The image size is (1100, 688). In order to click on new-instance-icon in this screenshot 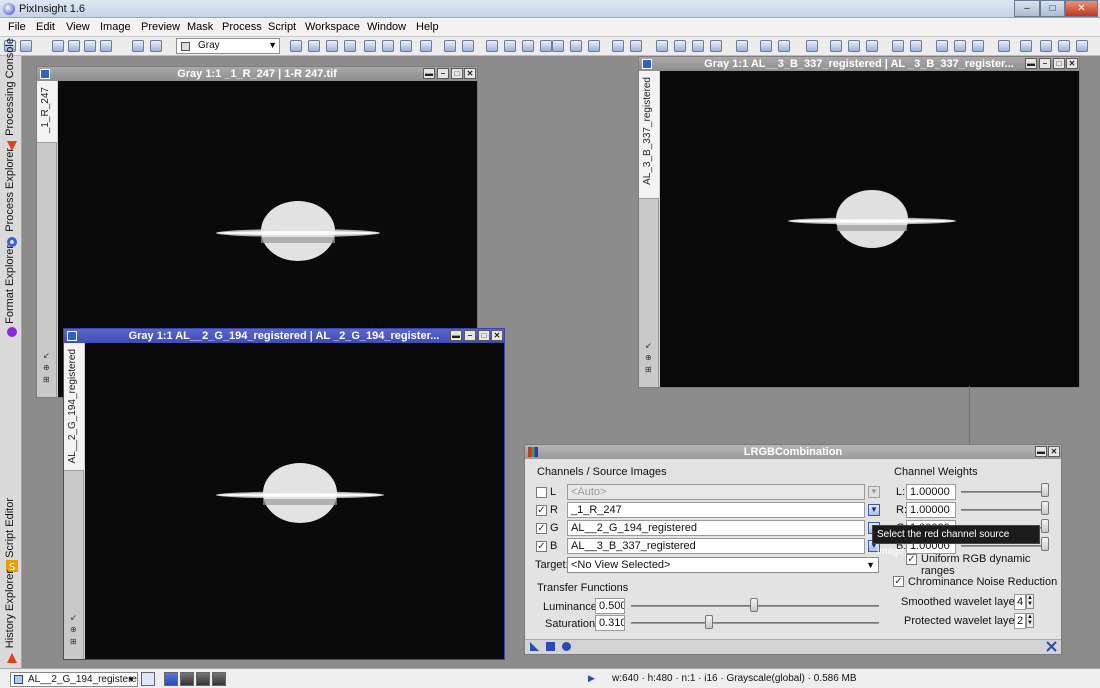, I will do `click(534, 648)`.